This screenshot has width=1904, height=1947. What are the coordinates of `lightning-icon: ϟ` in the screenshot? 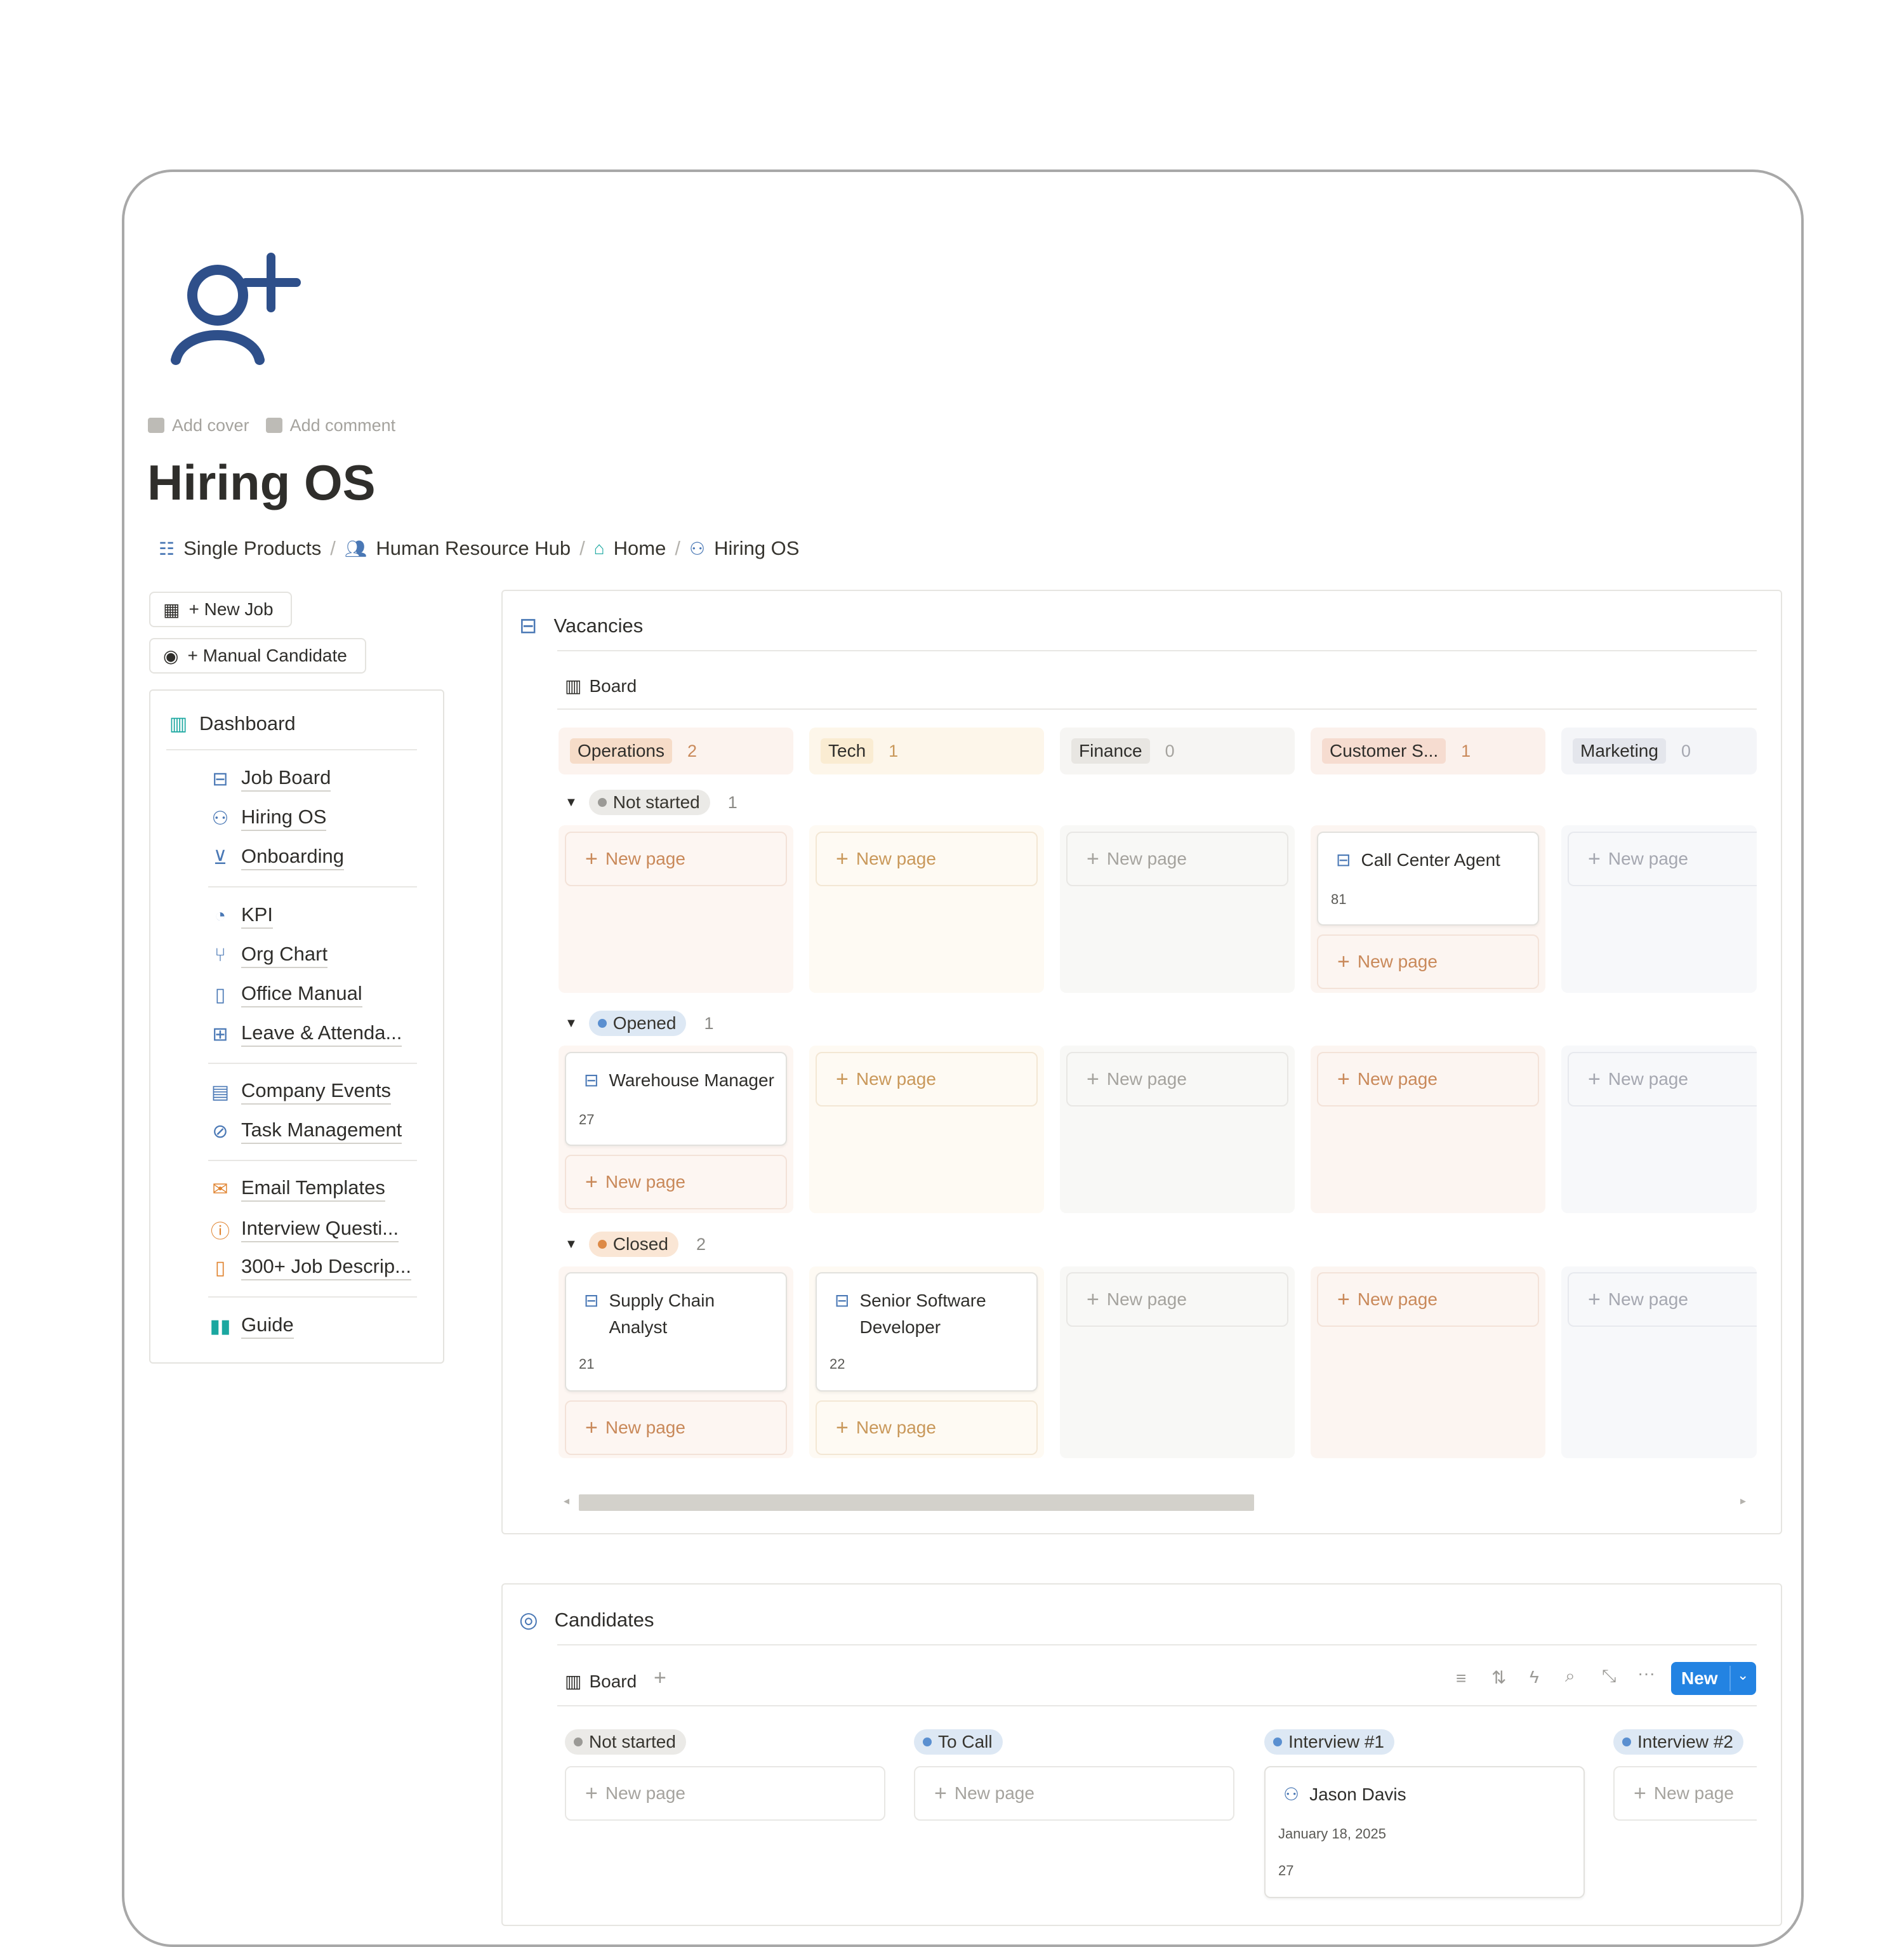 It's located at (1534, 1677).